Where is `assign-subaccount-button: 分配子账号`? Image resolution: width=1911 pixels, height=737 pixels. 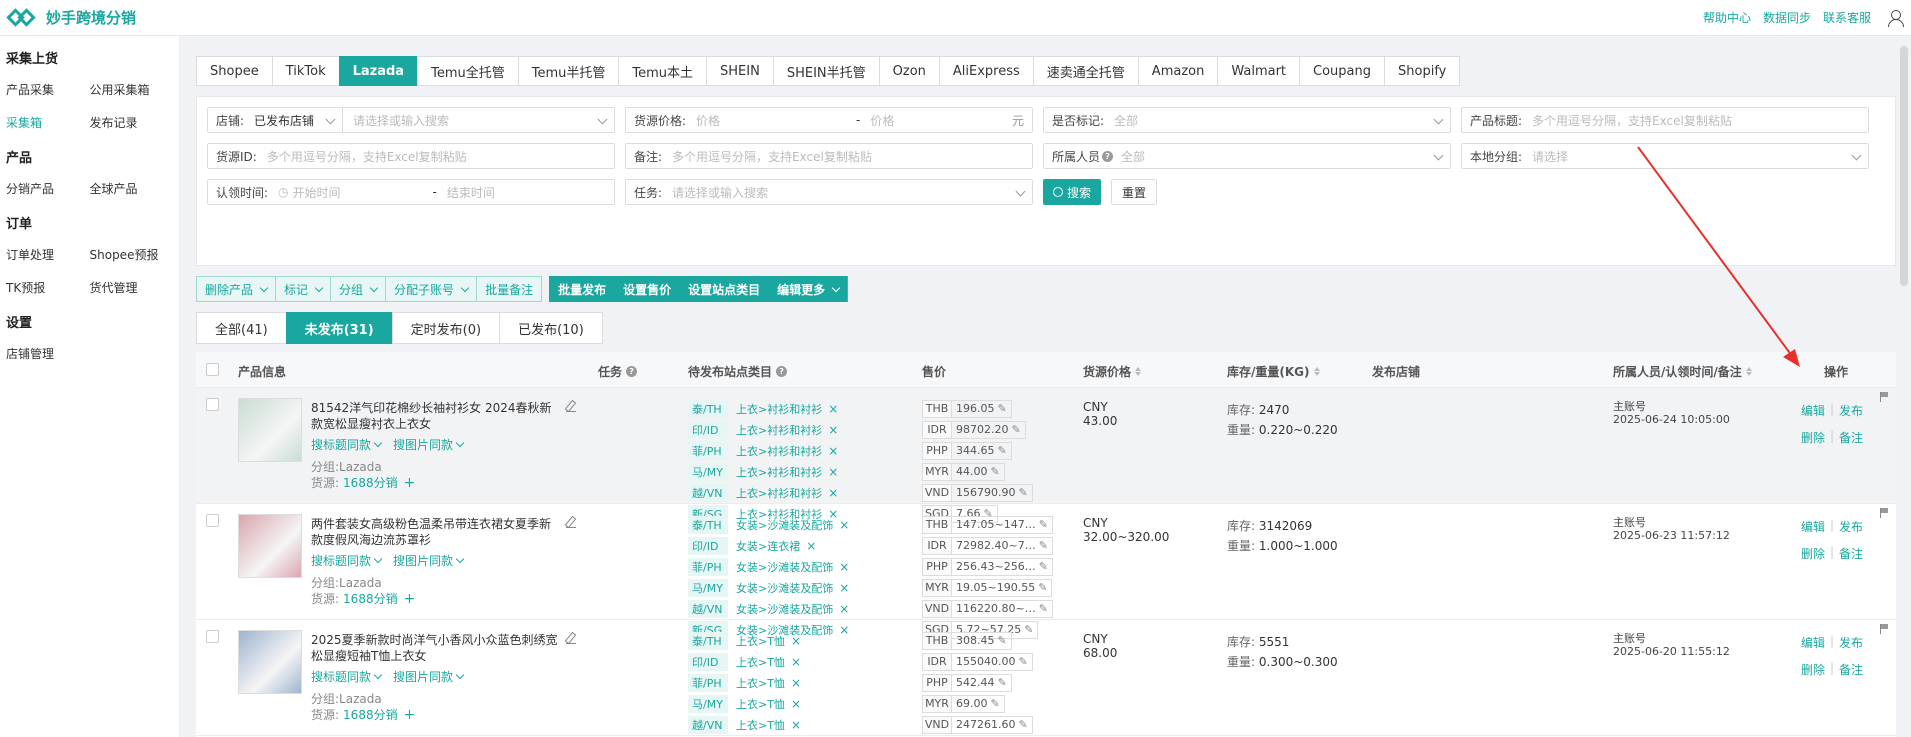 assign-subaccount-button: 分配子账号 is located at coordinates (431, 289).